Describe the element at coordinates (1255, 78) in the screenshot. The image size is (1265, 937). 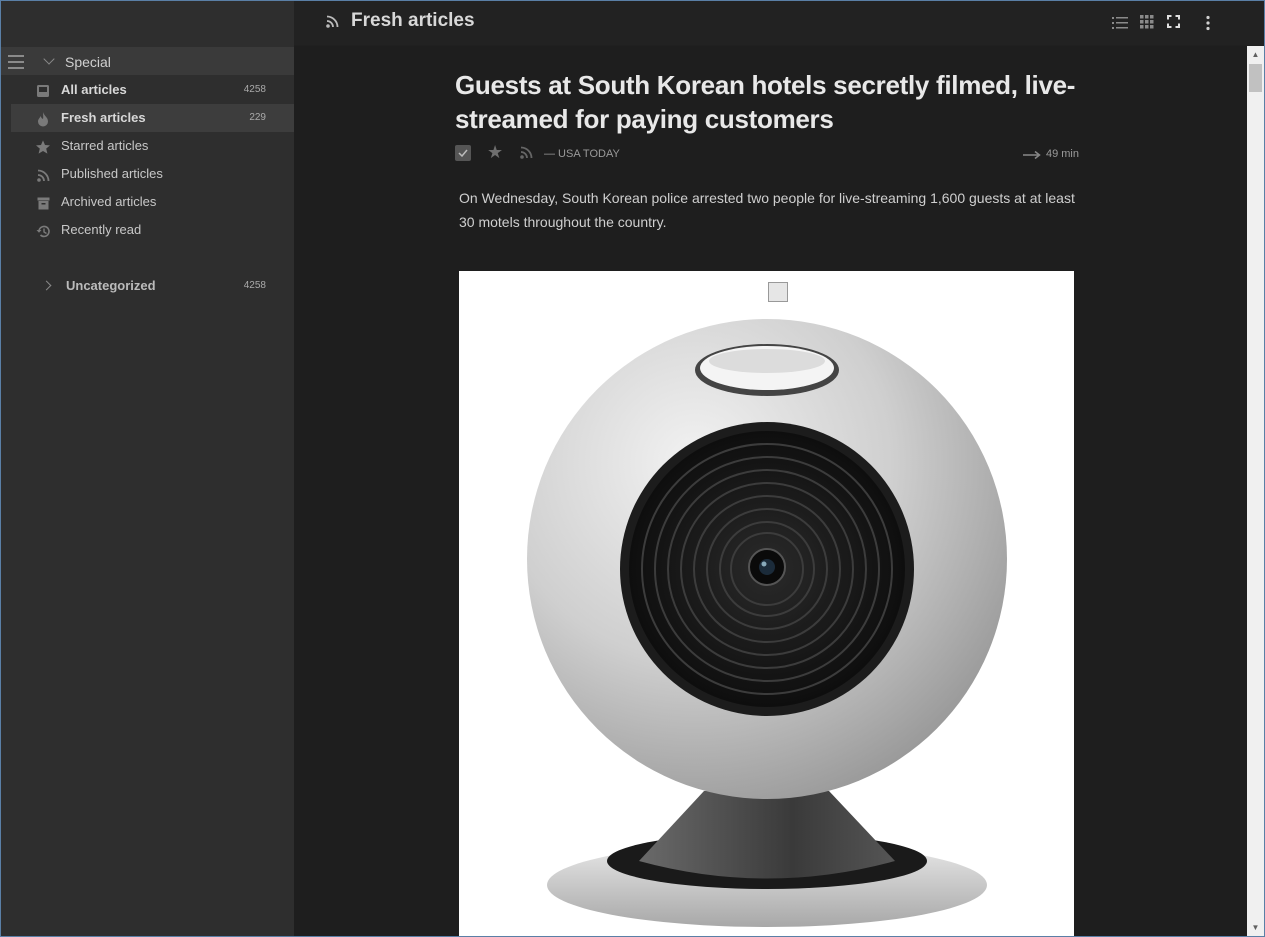
I see `scroll-thumb` at that location.